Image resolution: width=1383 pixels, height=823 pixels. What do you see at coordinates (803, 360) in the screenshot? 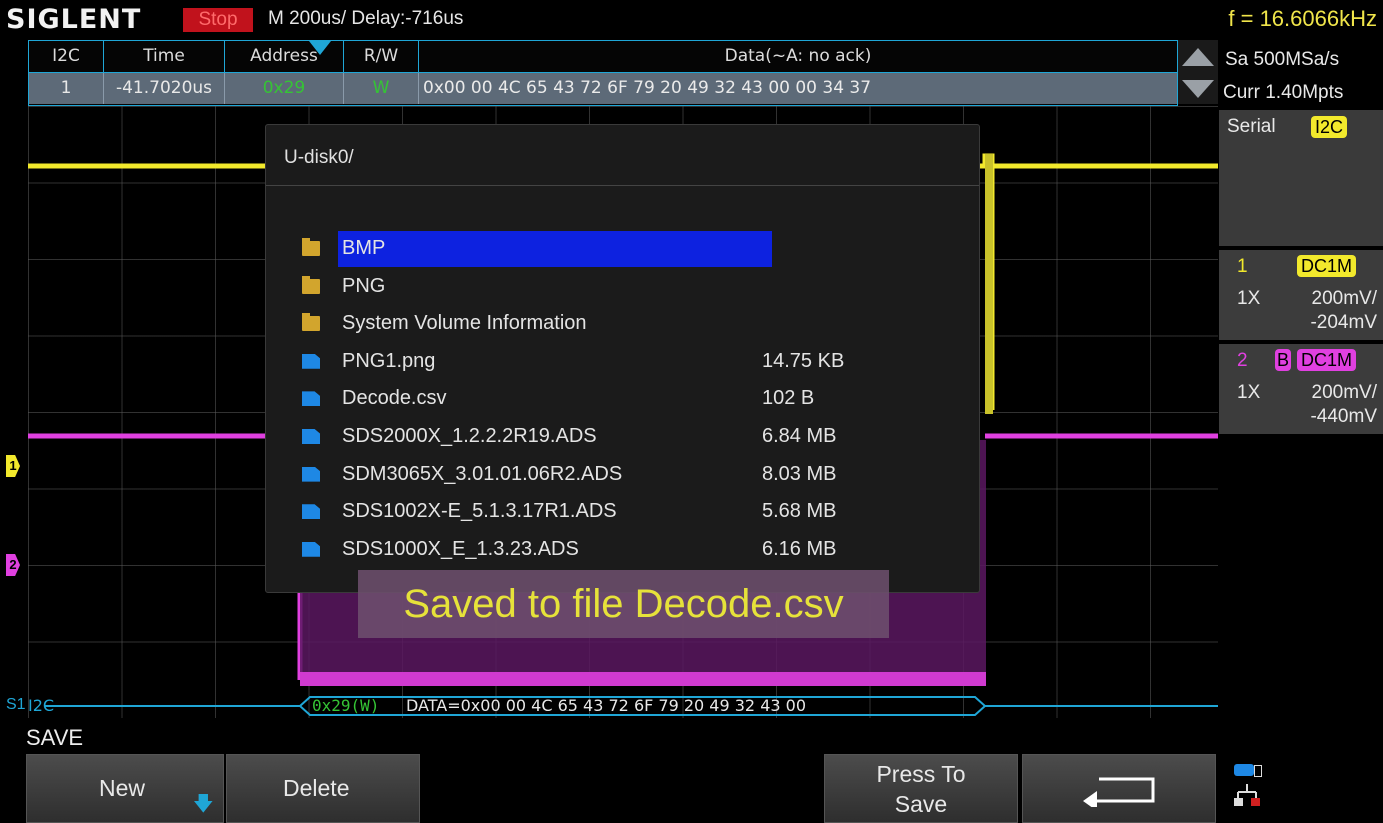
I see `item-size: 14.75 KB` at bounding box center [803, 360].